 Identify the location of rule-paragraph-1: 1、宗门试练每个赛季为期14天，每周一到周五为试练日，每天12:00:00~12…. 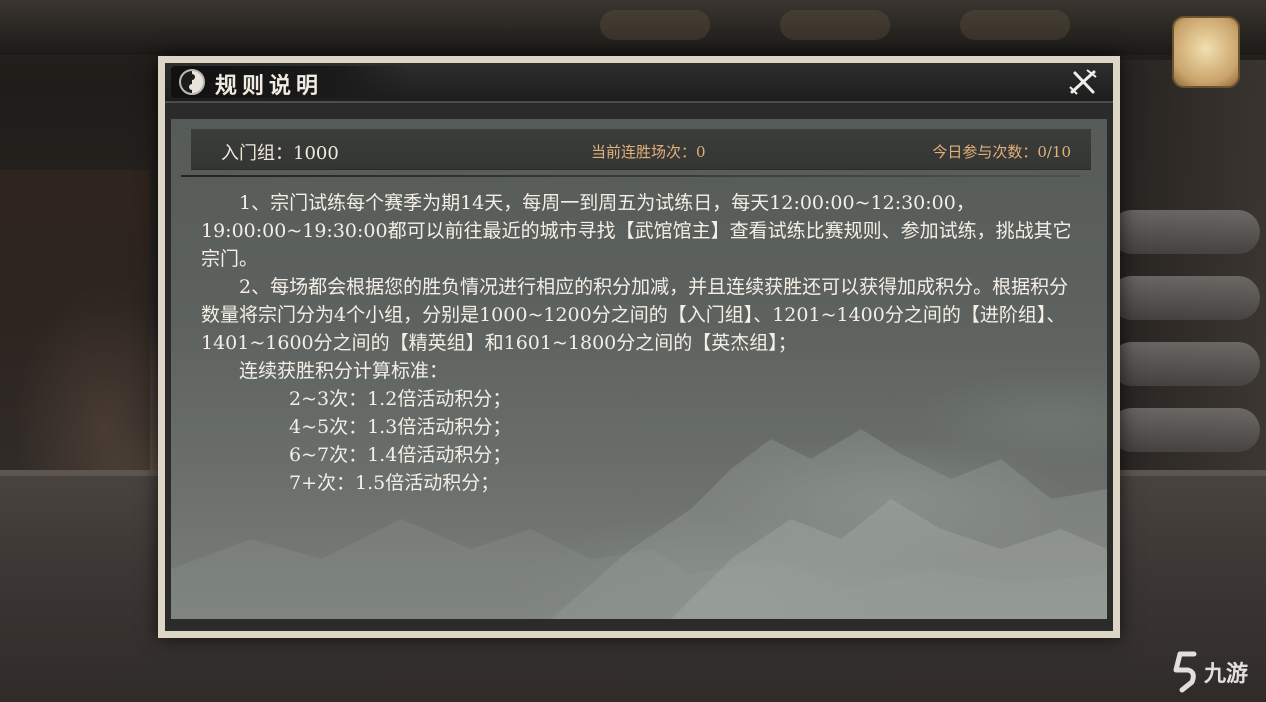
(636, 231).